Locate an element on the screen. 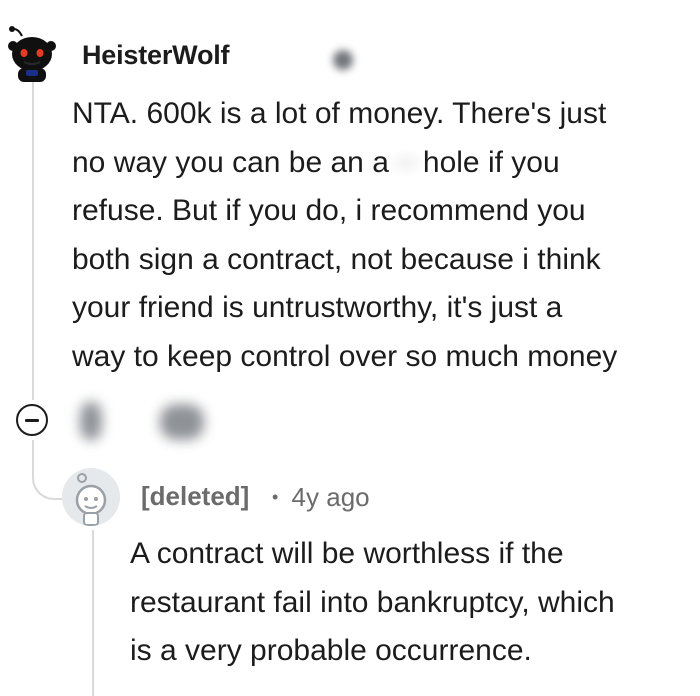 The image size is (700, 696). comment-body-line: refuse. But if you do, i recommend you is located at coordinates (329, 210).